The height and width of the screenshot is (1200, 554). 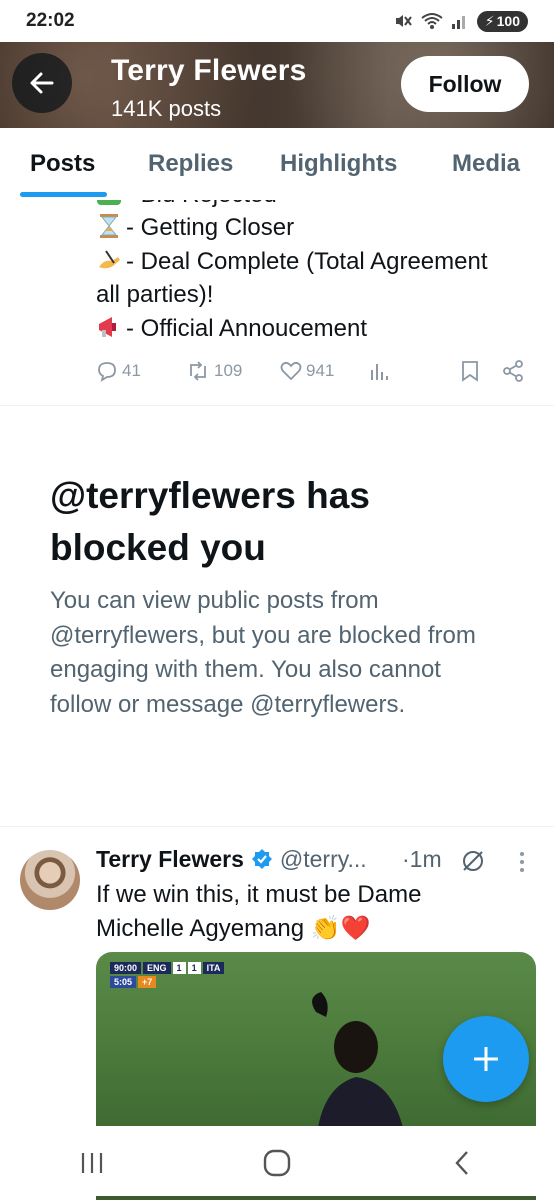 What do you see at coordinates (50, 20) in the screenshot?
I see `status-time: 22:02` at bounding box center [50, 20].